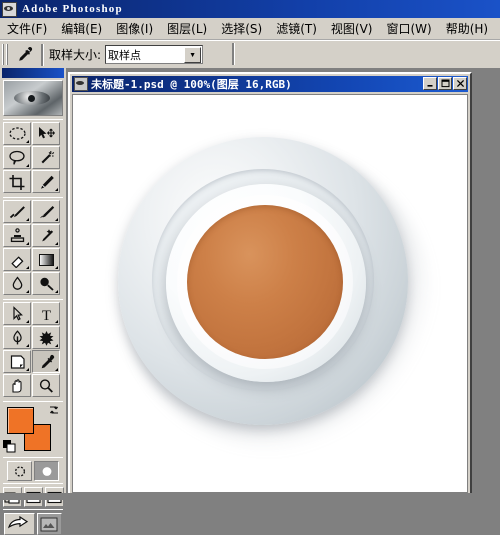 The width and height of the screenshot is (500, 535). What do you see at coordinates (17, 181) in the screenshot?
I see `crop-tool` at bounding box center [17, 181].